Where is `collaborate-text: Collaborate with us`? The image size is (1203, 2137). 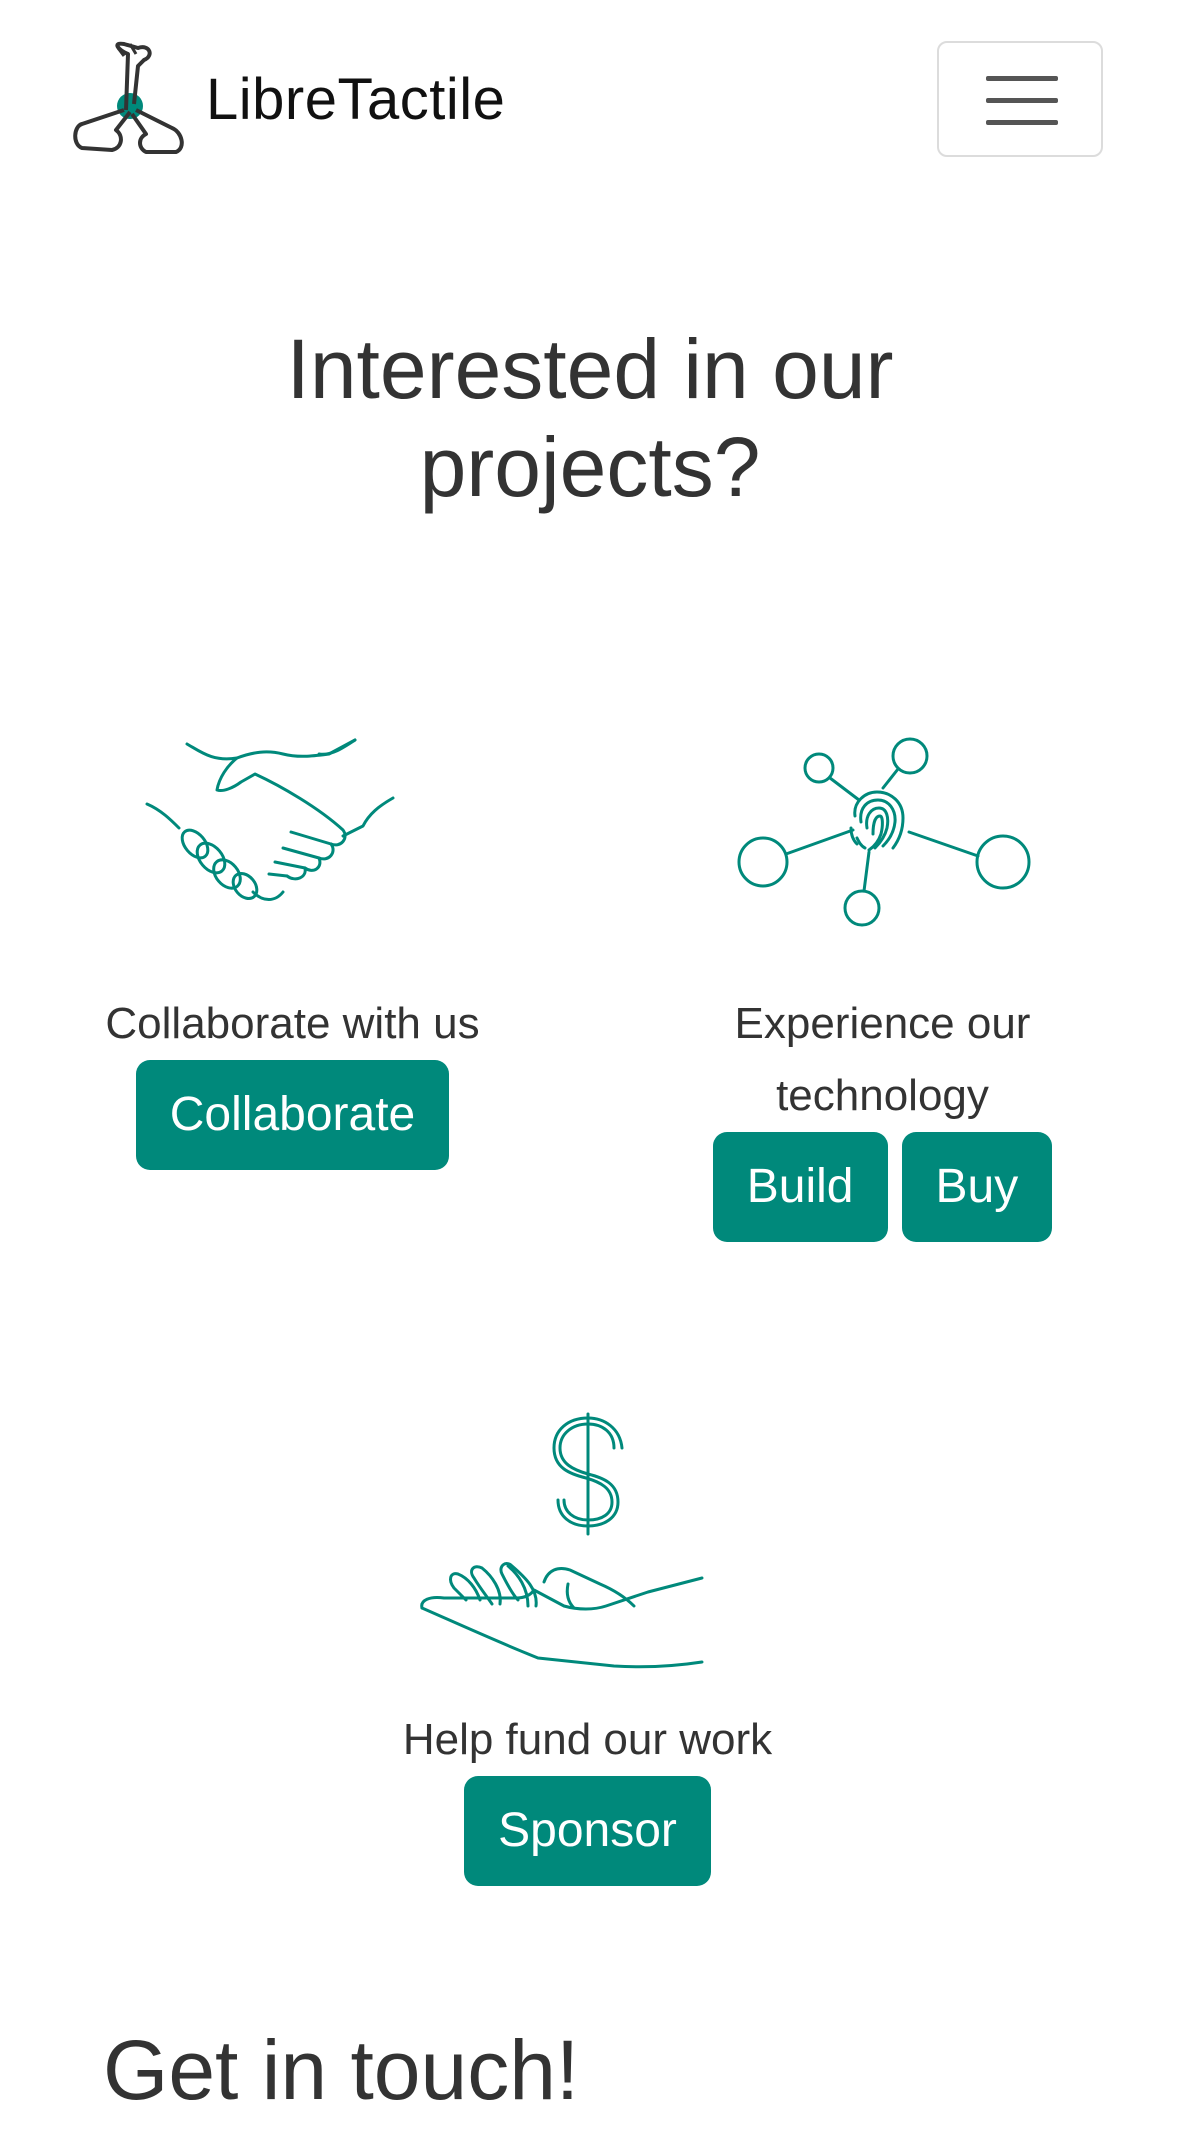
collaborate-text: Collaborate with us is located at coordinates (292, 1023).